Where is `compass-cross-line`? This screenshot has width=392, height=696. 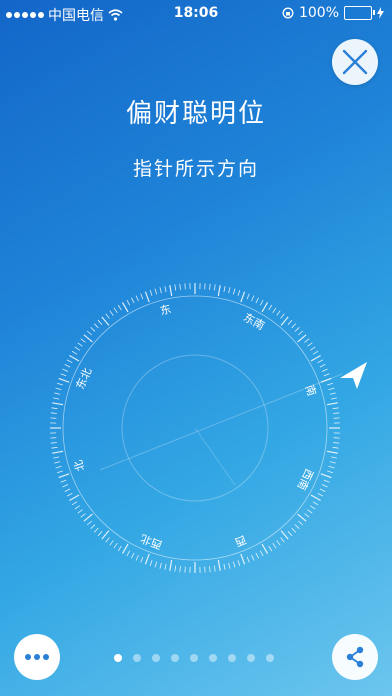 compass-cross-line is located at coordinates (215, 456).